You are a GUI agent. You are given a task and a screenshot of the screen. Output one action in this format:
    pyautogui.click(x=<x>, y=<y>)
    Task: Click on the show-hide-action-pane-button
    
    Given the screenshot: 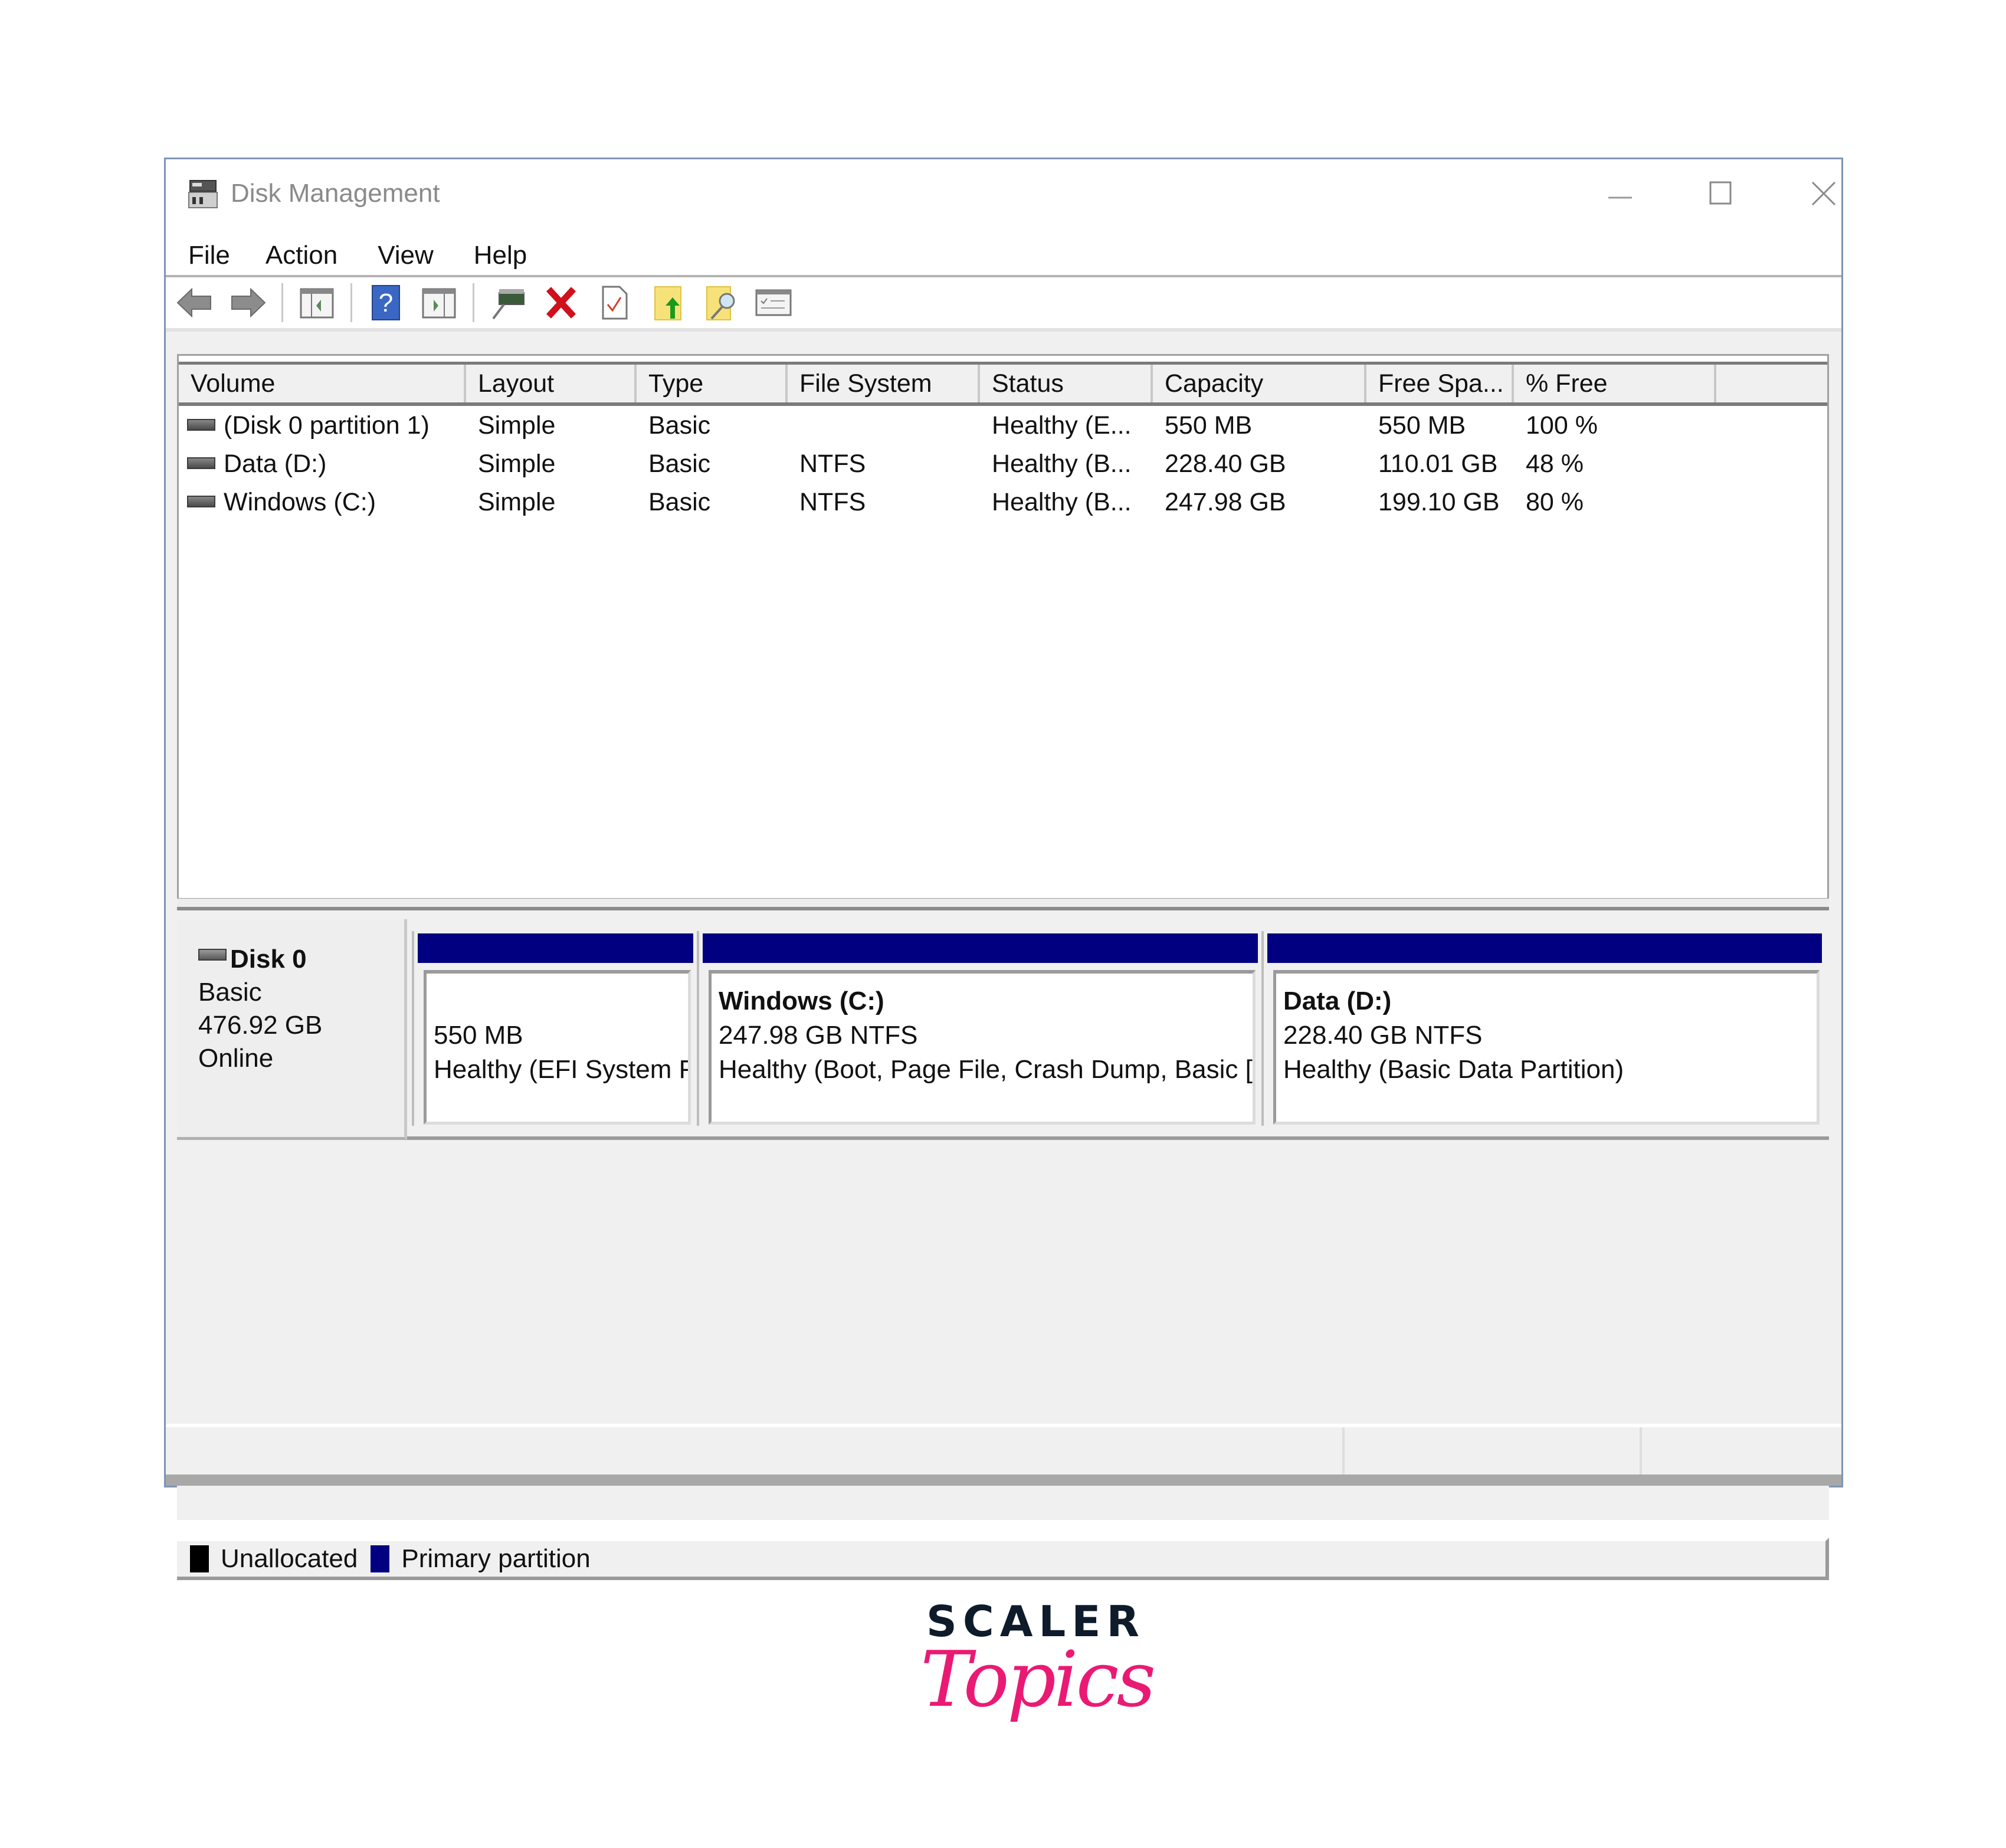 What is the action you would take?
    pyautogui.click(x=438, y=302)
    